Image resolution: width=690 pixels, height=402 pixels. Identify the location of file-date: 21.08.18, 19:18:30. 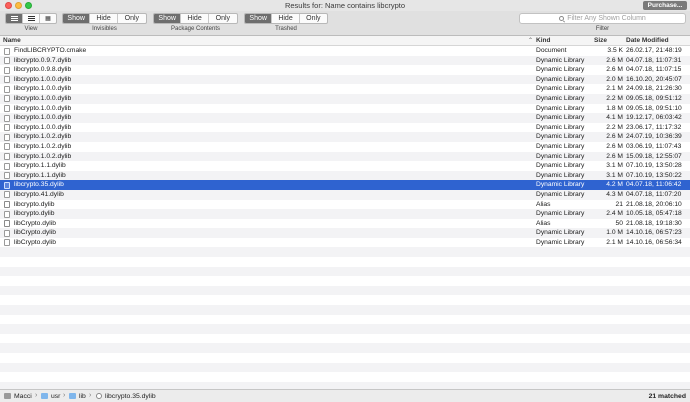
(654, 223).